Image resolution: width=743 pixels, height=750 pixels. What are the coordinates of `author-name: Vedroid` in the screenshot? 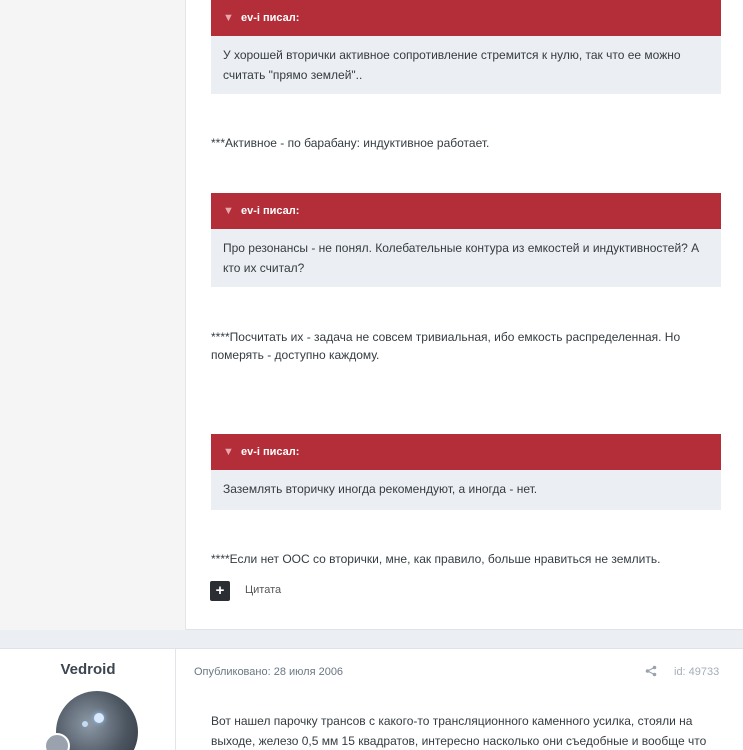 It's located at (88, 669).